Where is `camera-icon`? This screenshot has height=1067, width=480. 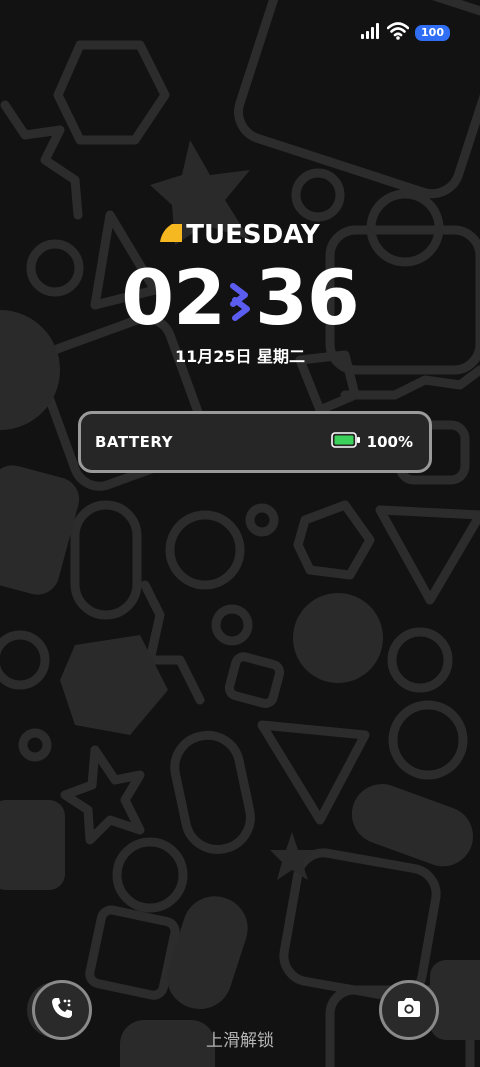 camera-icon is located at coordinates (409, 1010).